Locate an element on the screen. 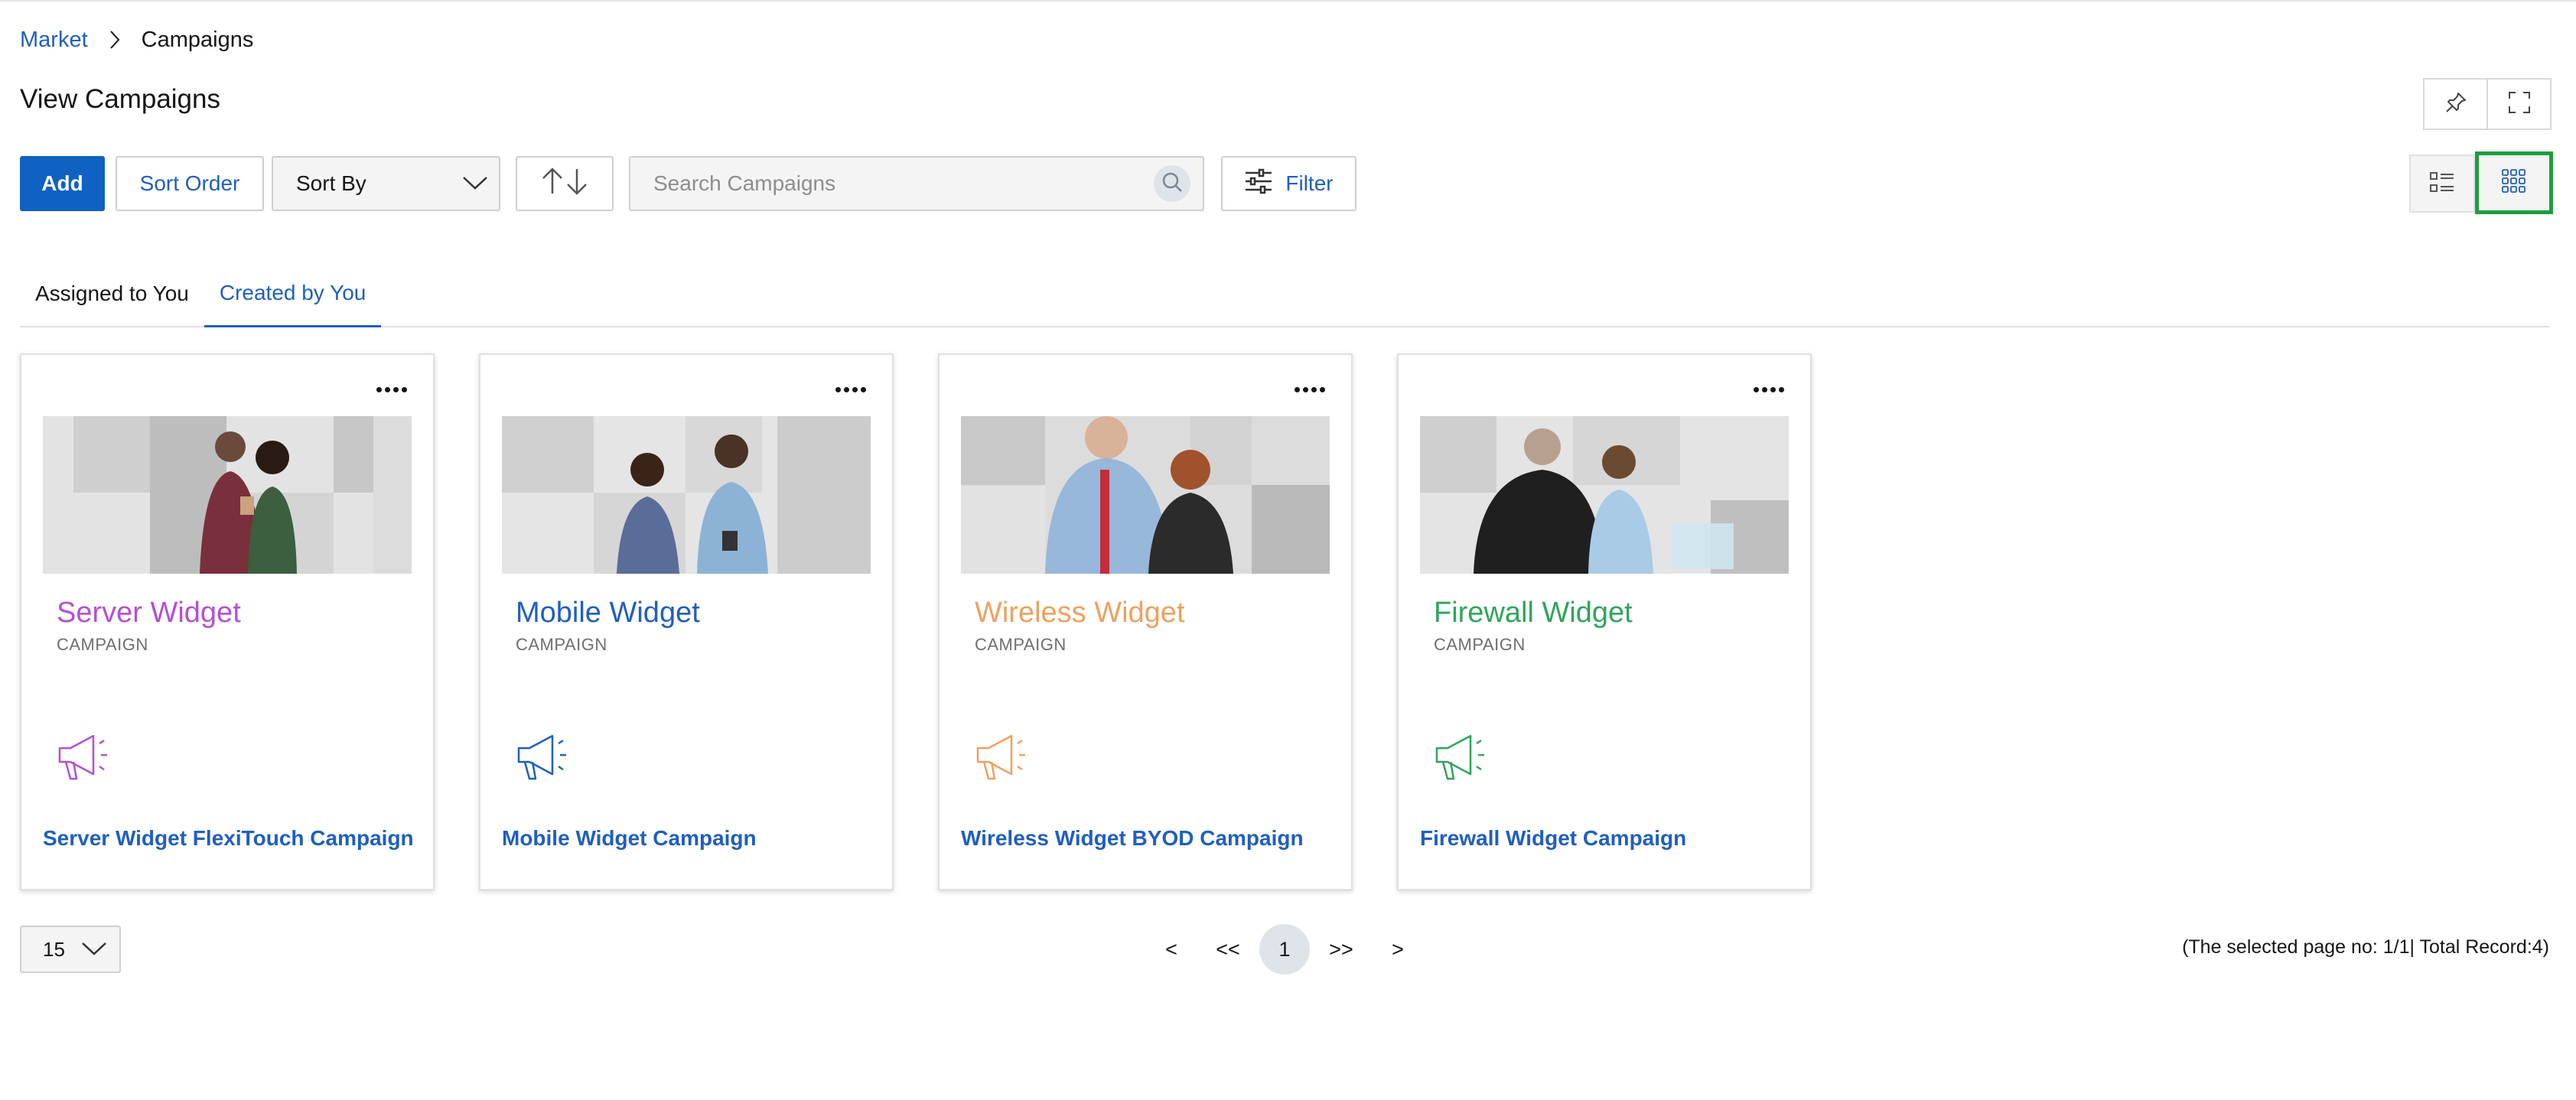 Image resolution: width=2576 pixels, height=1100 pixels. search-input is located at coordinates (892, 184).